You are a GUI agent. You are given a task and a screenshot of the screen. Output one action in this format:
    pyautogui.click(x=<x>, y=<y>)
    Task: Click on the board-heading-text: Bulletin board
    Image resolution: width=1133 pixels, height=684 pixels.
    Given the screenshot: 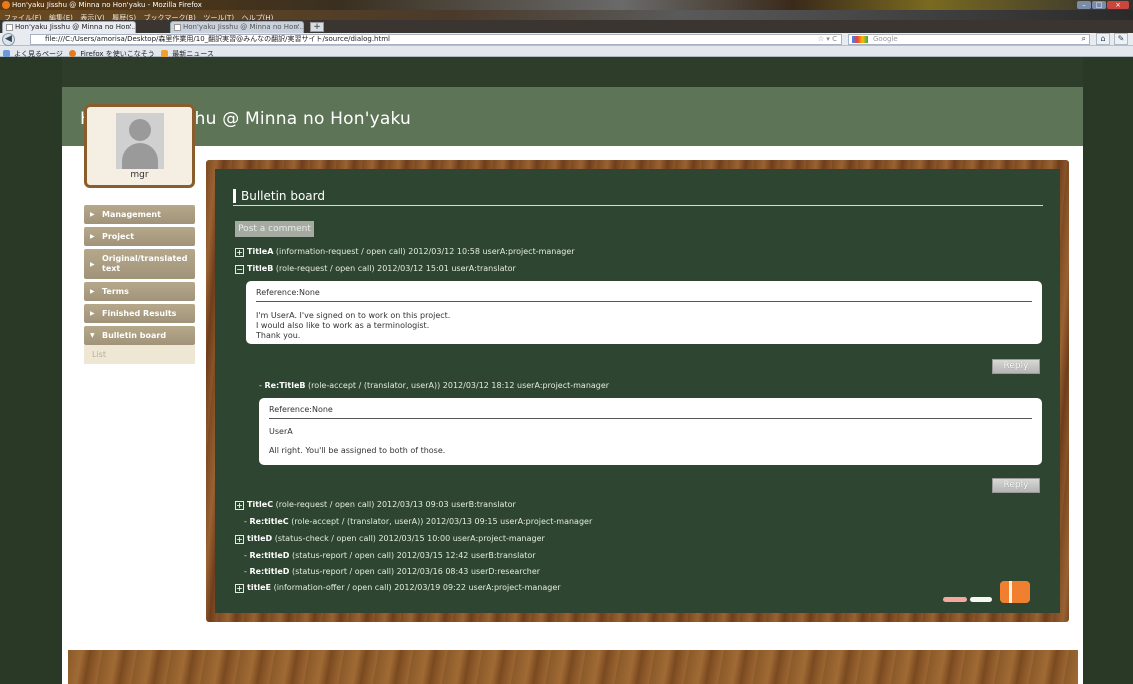 What is the action you would take?
    pyautogui.click(x=283, y=196)
    